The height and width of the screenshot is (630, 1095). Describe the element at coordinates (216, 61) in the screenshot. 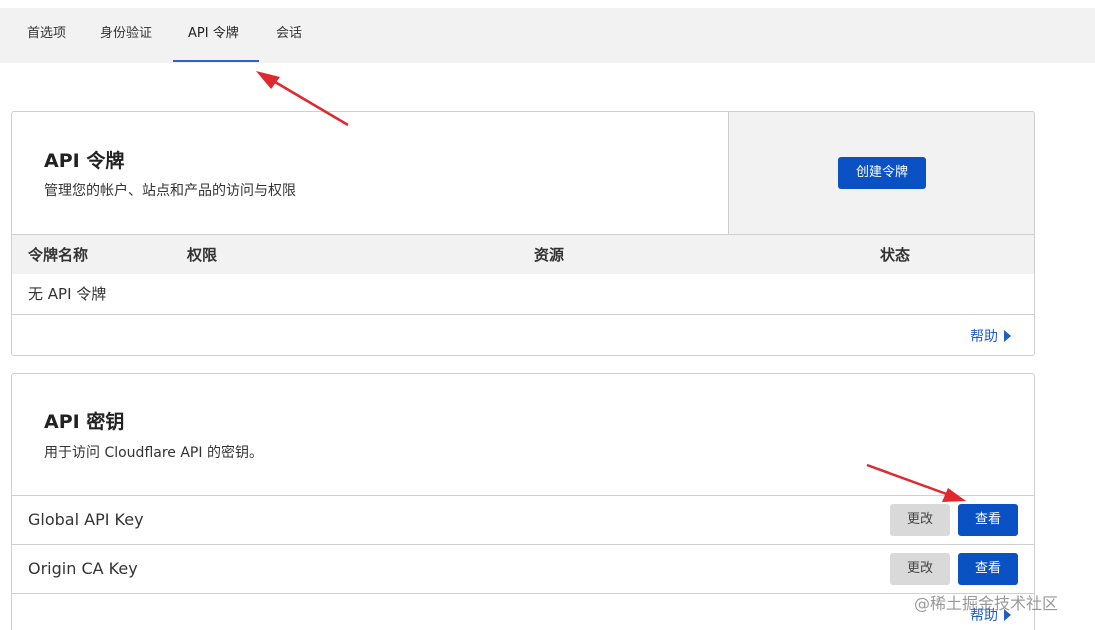

I see `active-tab-indicator` at that location.